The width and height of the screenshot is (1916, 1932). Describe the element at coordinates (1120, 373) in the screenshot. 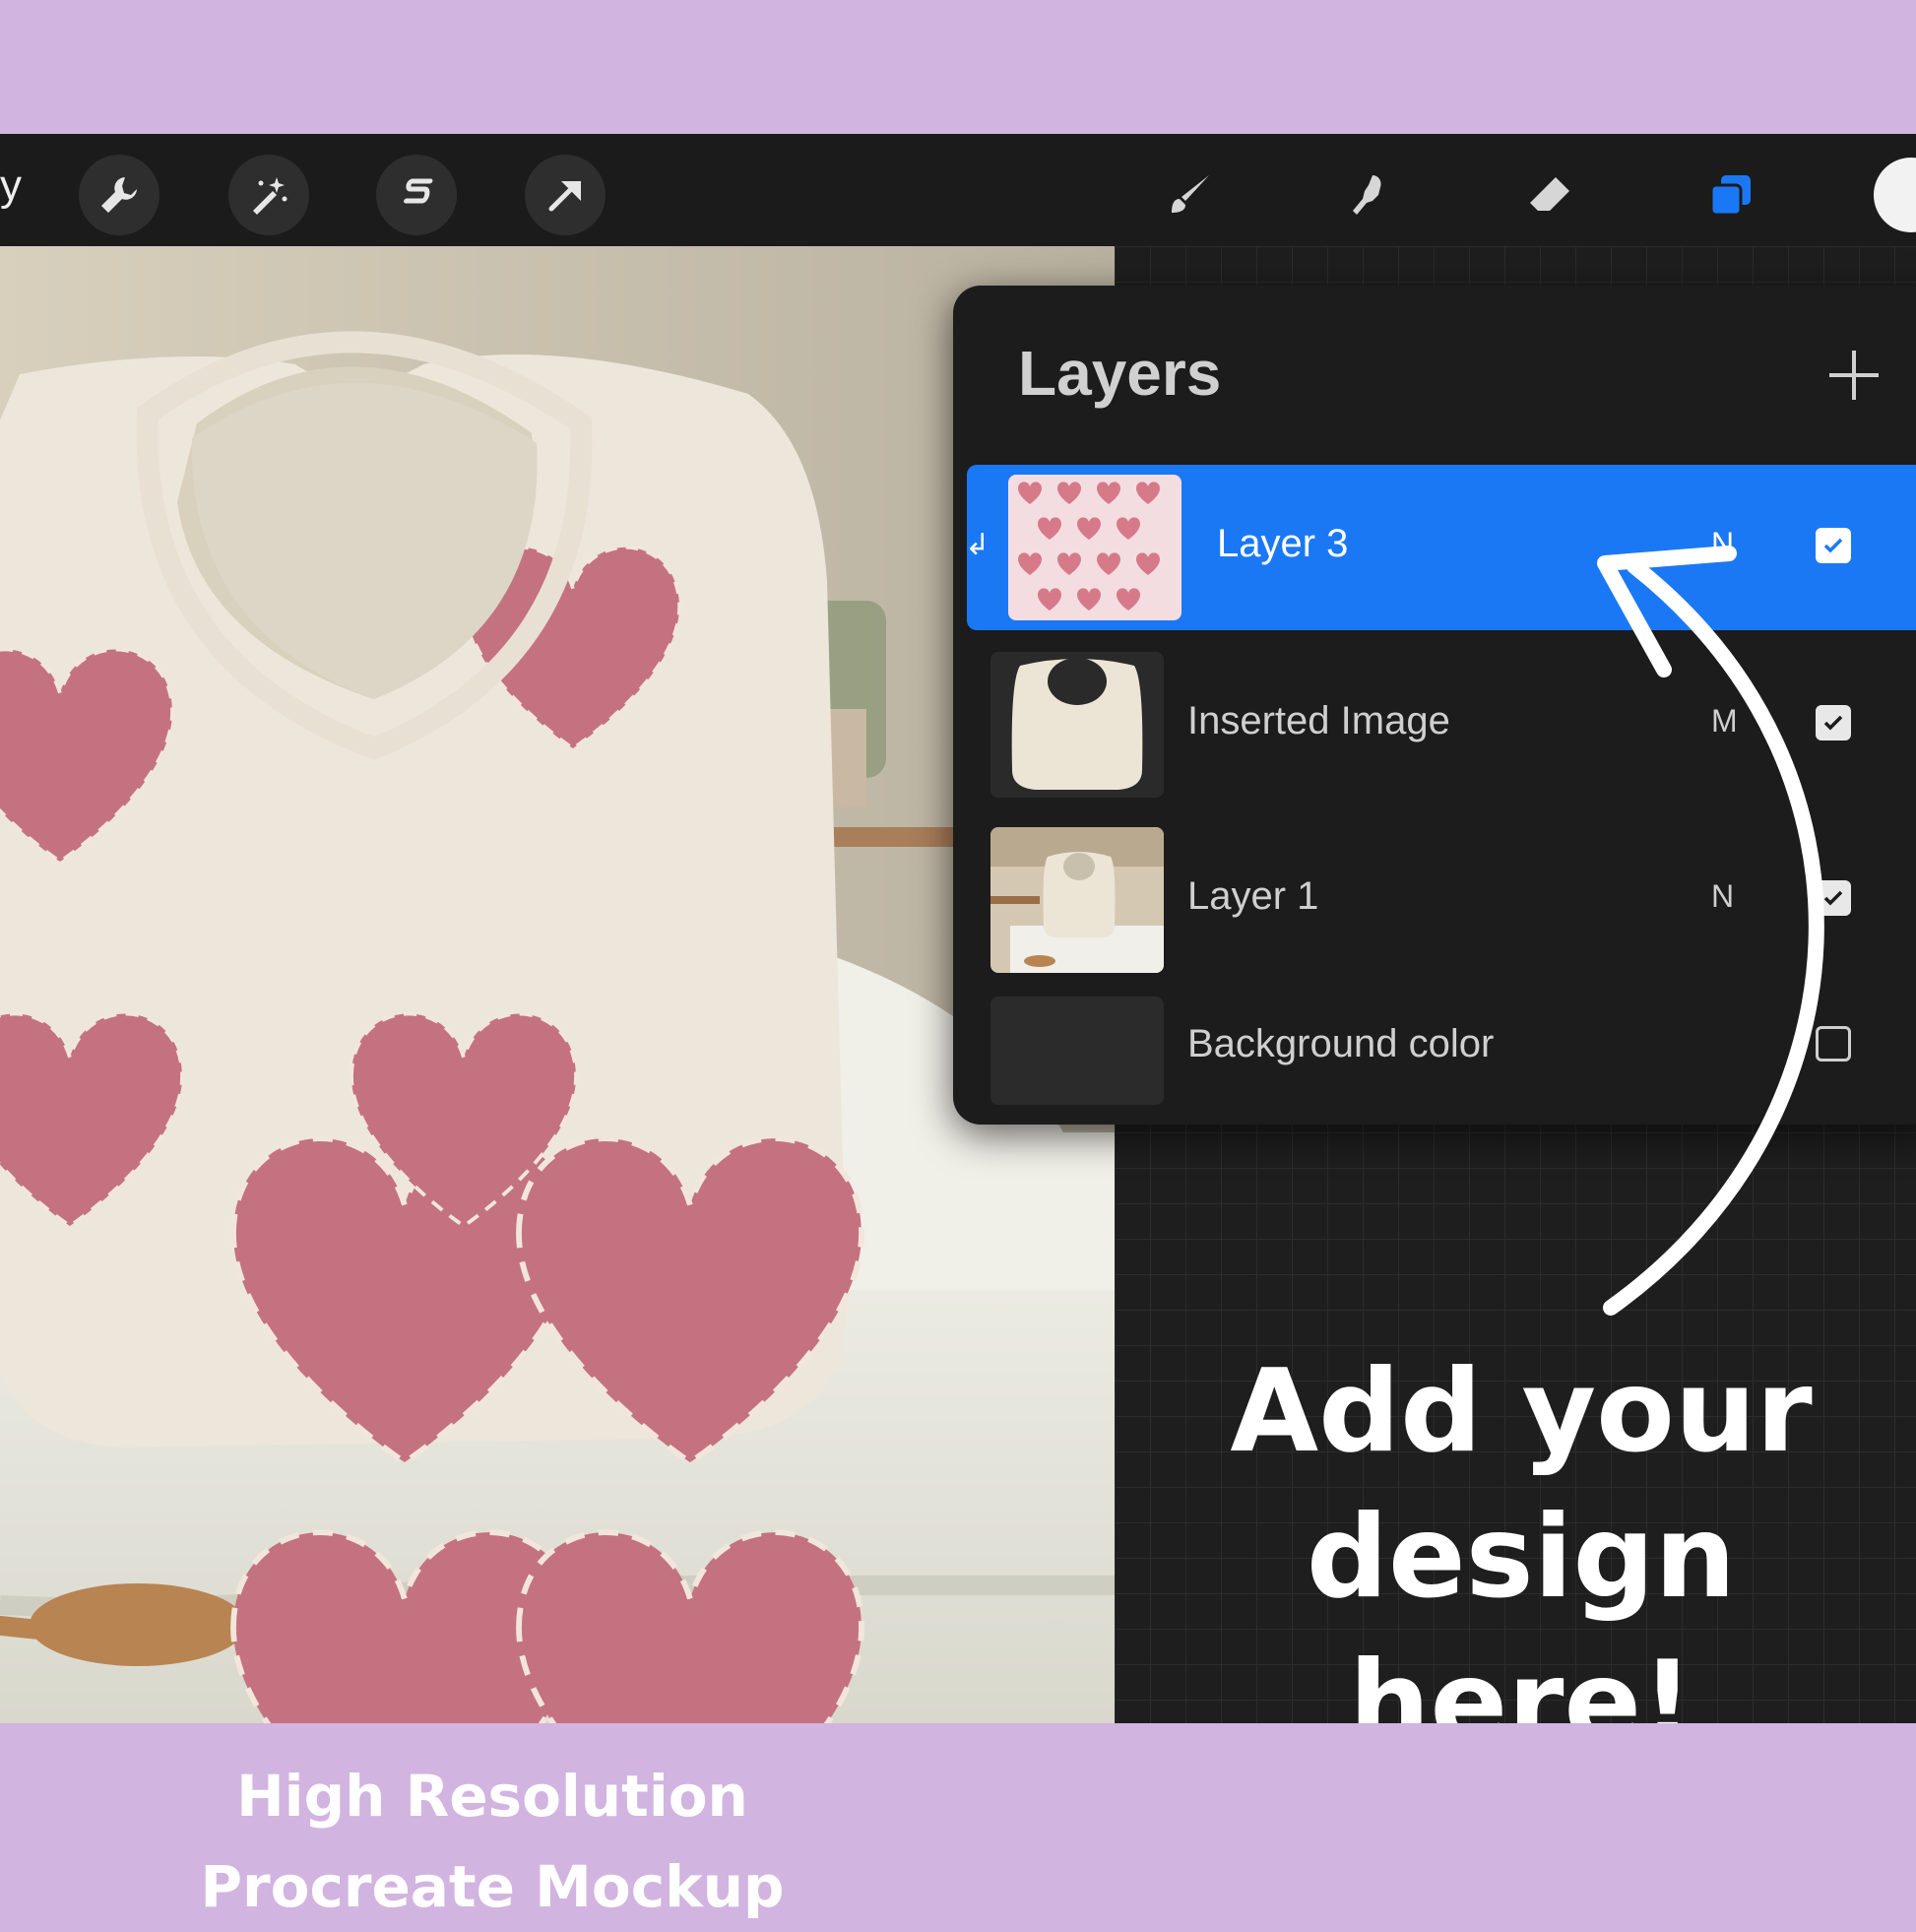

I see `layers-title: Layers` at that location.